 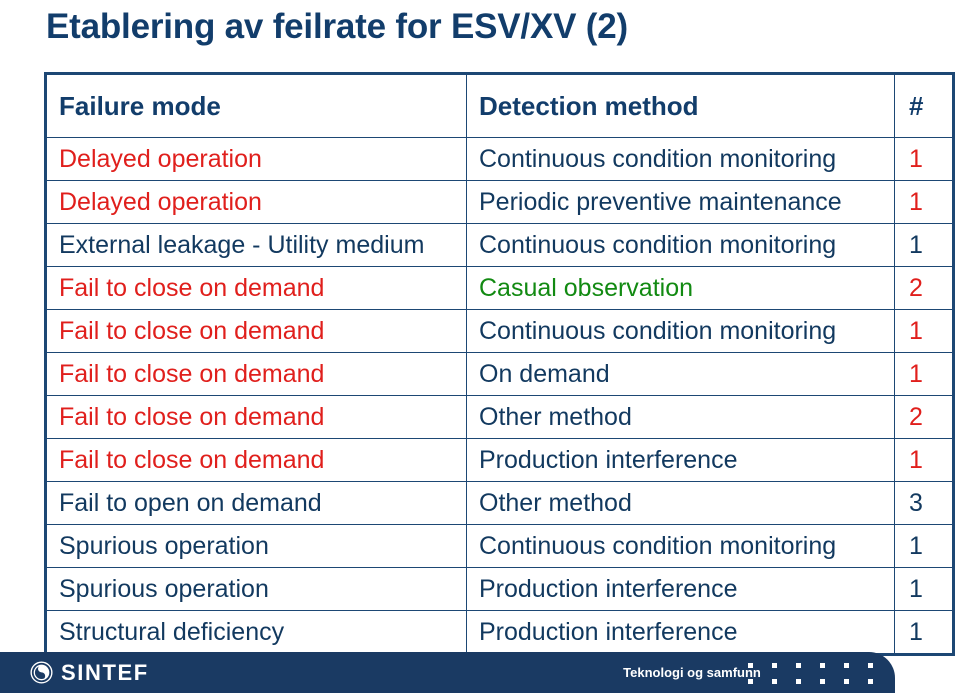 I want to click on table-row: Fail to close on demand On demand 1, so click(x=499, y=374).